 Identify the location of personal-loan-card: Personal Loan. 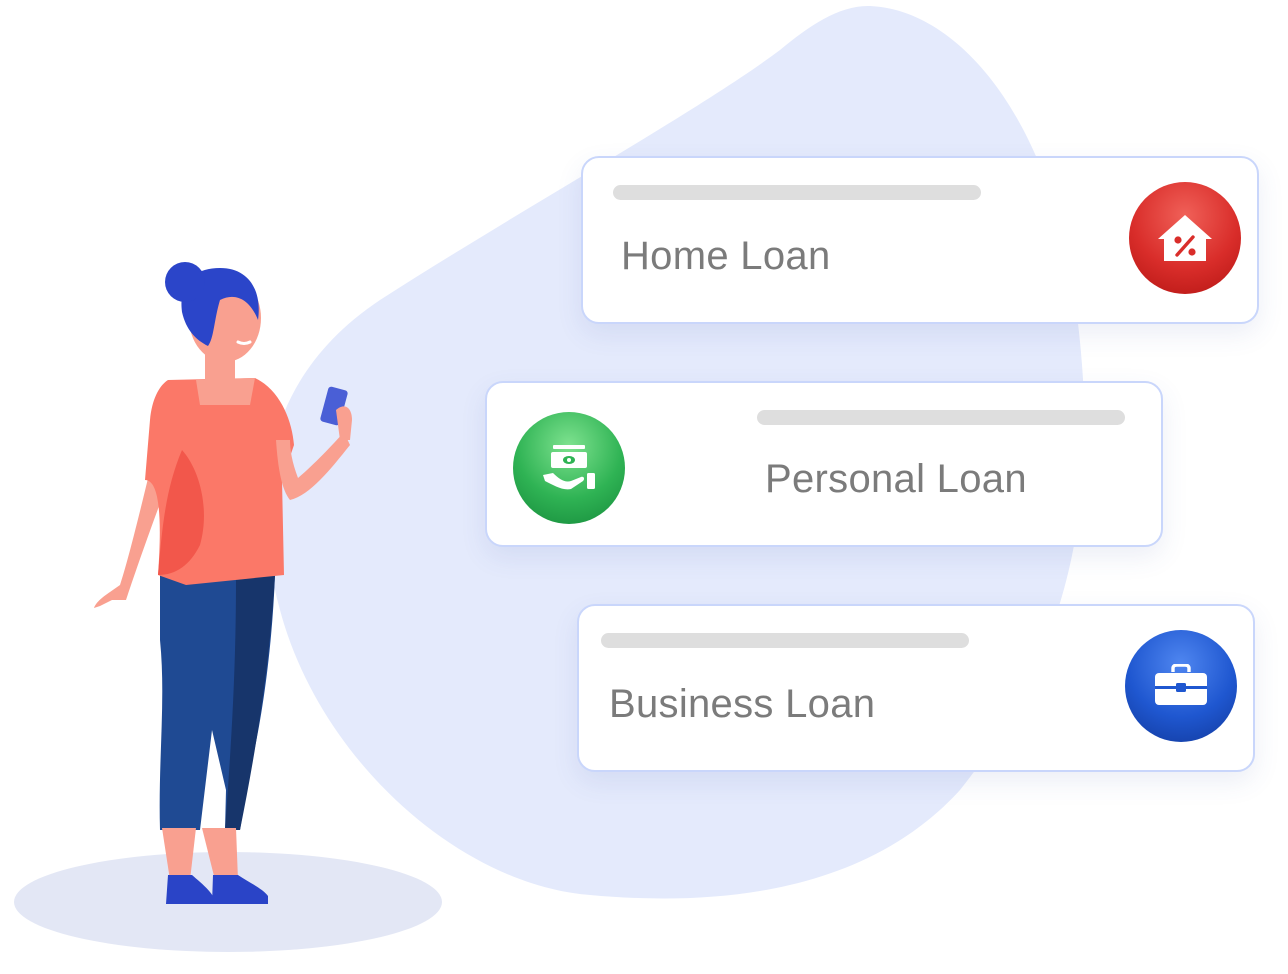
(824, 464).